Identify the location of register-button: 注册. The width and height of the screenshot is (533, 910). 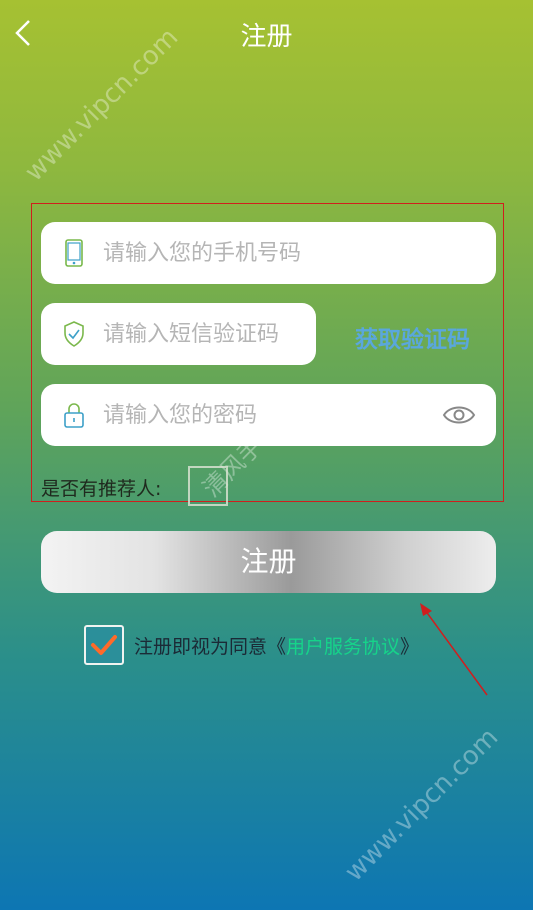
(268, 562).